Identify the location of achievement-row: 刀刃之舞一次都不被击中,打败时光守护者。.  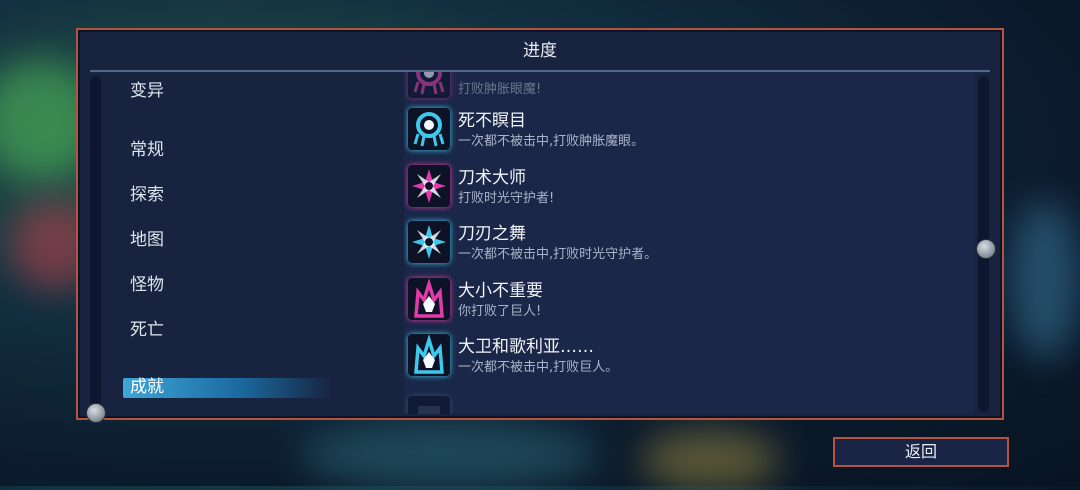
(688, 243).